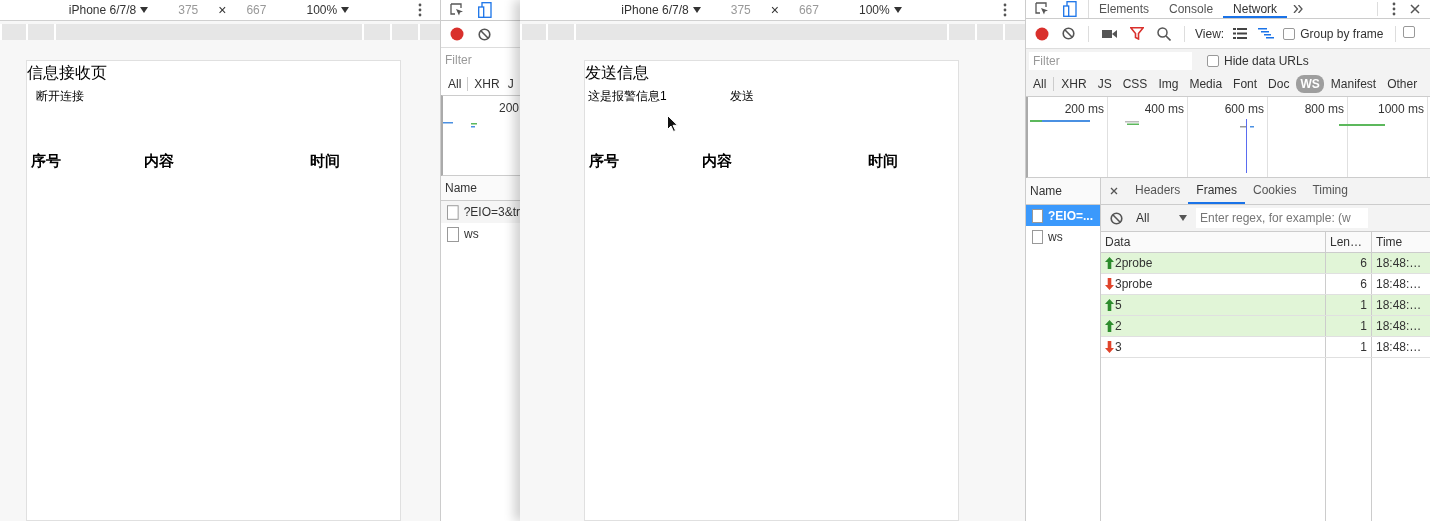 The width and height of the screenshot is (1430, 521). I want to click on type-filter: Font, so click(1245, 84).